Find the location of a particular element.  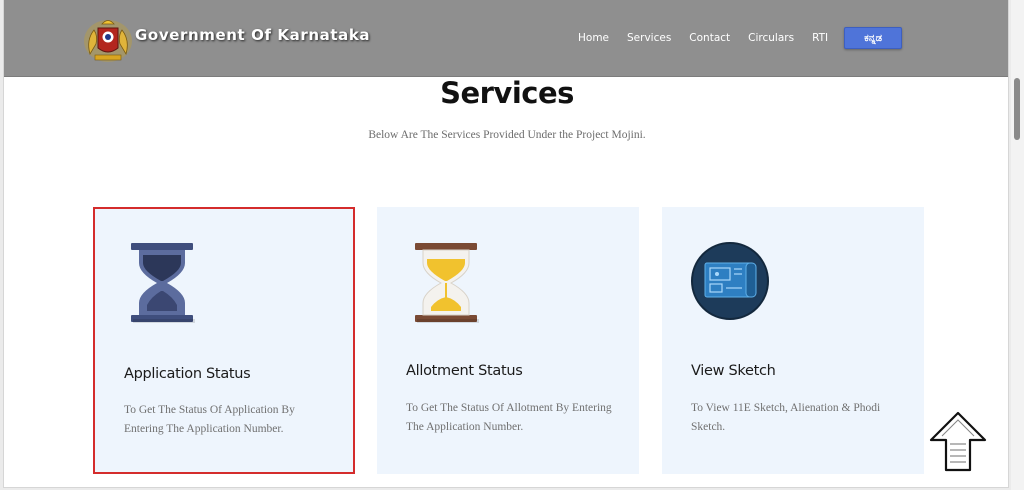

scrollbar-thumb is located at coordinates (1017, 109).